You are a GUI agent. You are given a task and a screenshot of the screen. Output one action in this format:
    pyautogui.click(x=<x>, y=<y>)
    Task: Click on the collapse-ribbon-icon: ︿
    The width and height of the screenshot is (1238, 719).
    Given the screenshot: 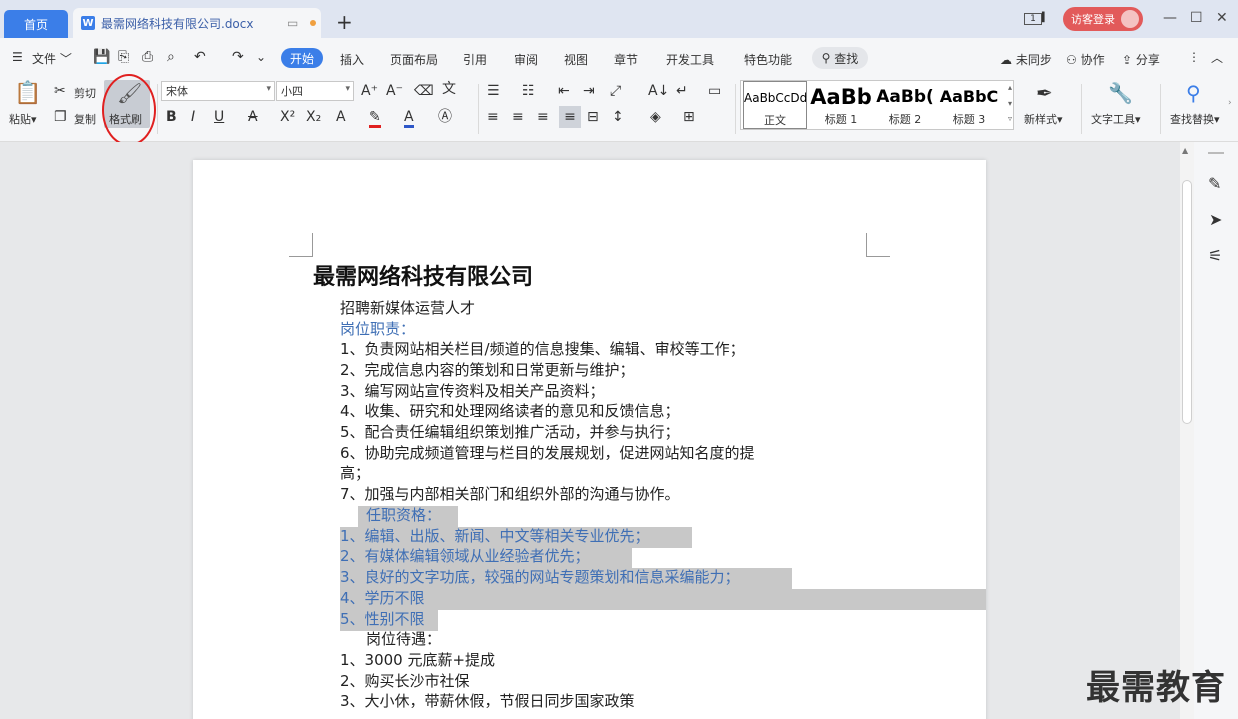 What is the action you would take?
    pyautogui.click(x=1217, y=57)
    